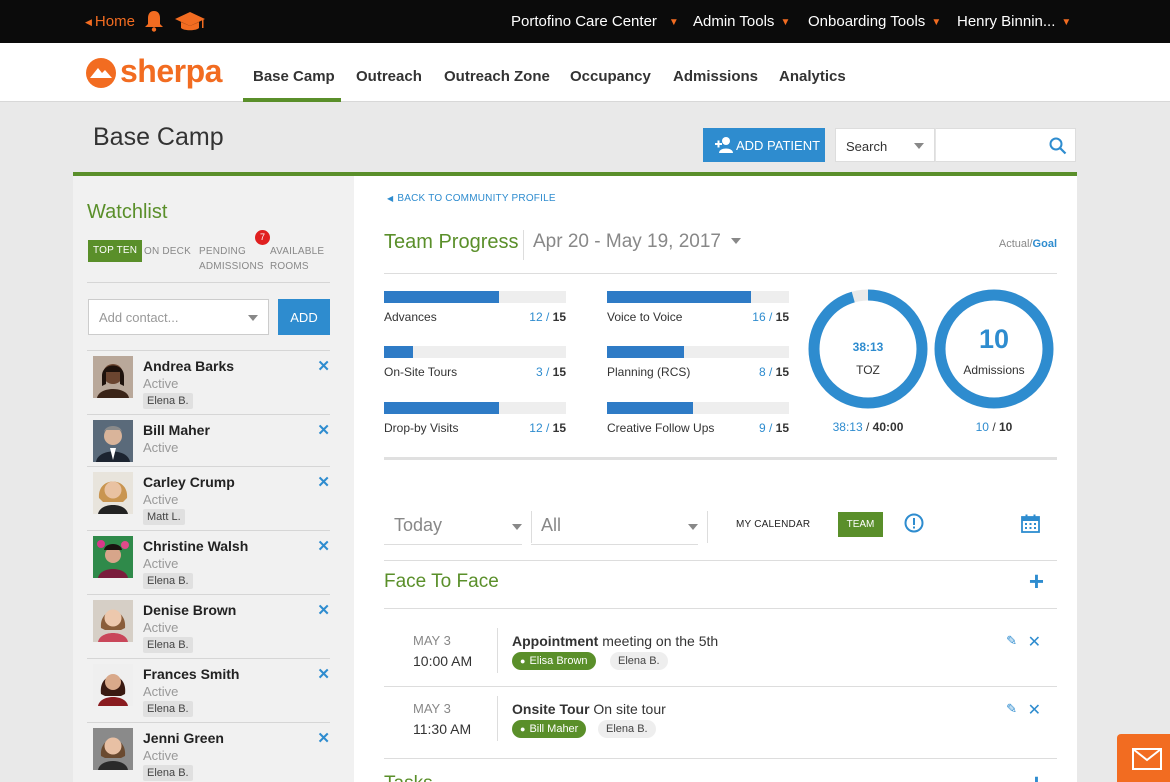  I want to click on contact-name: Denise Brown, so click(189, 610).